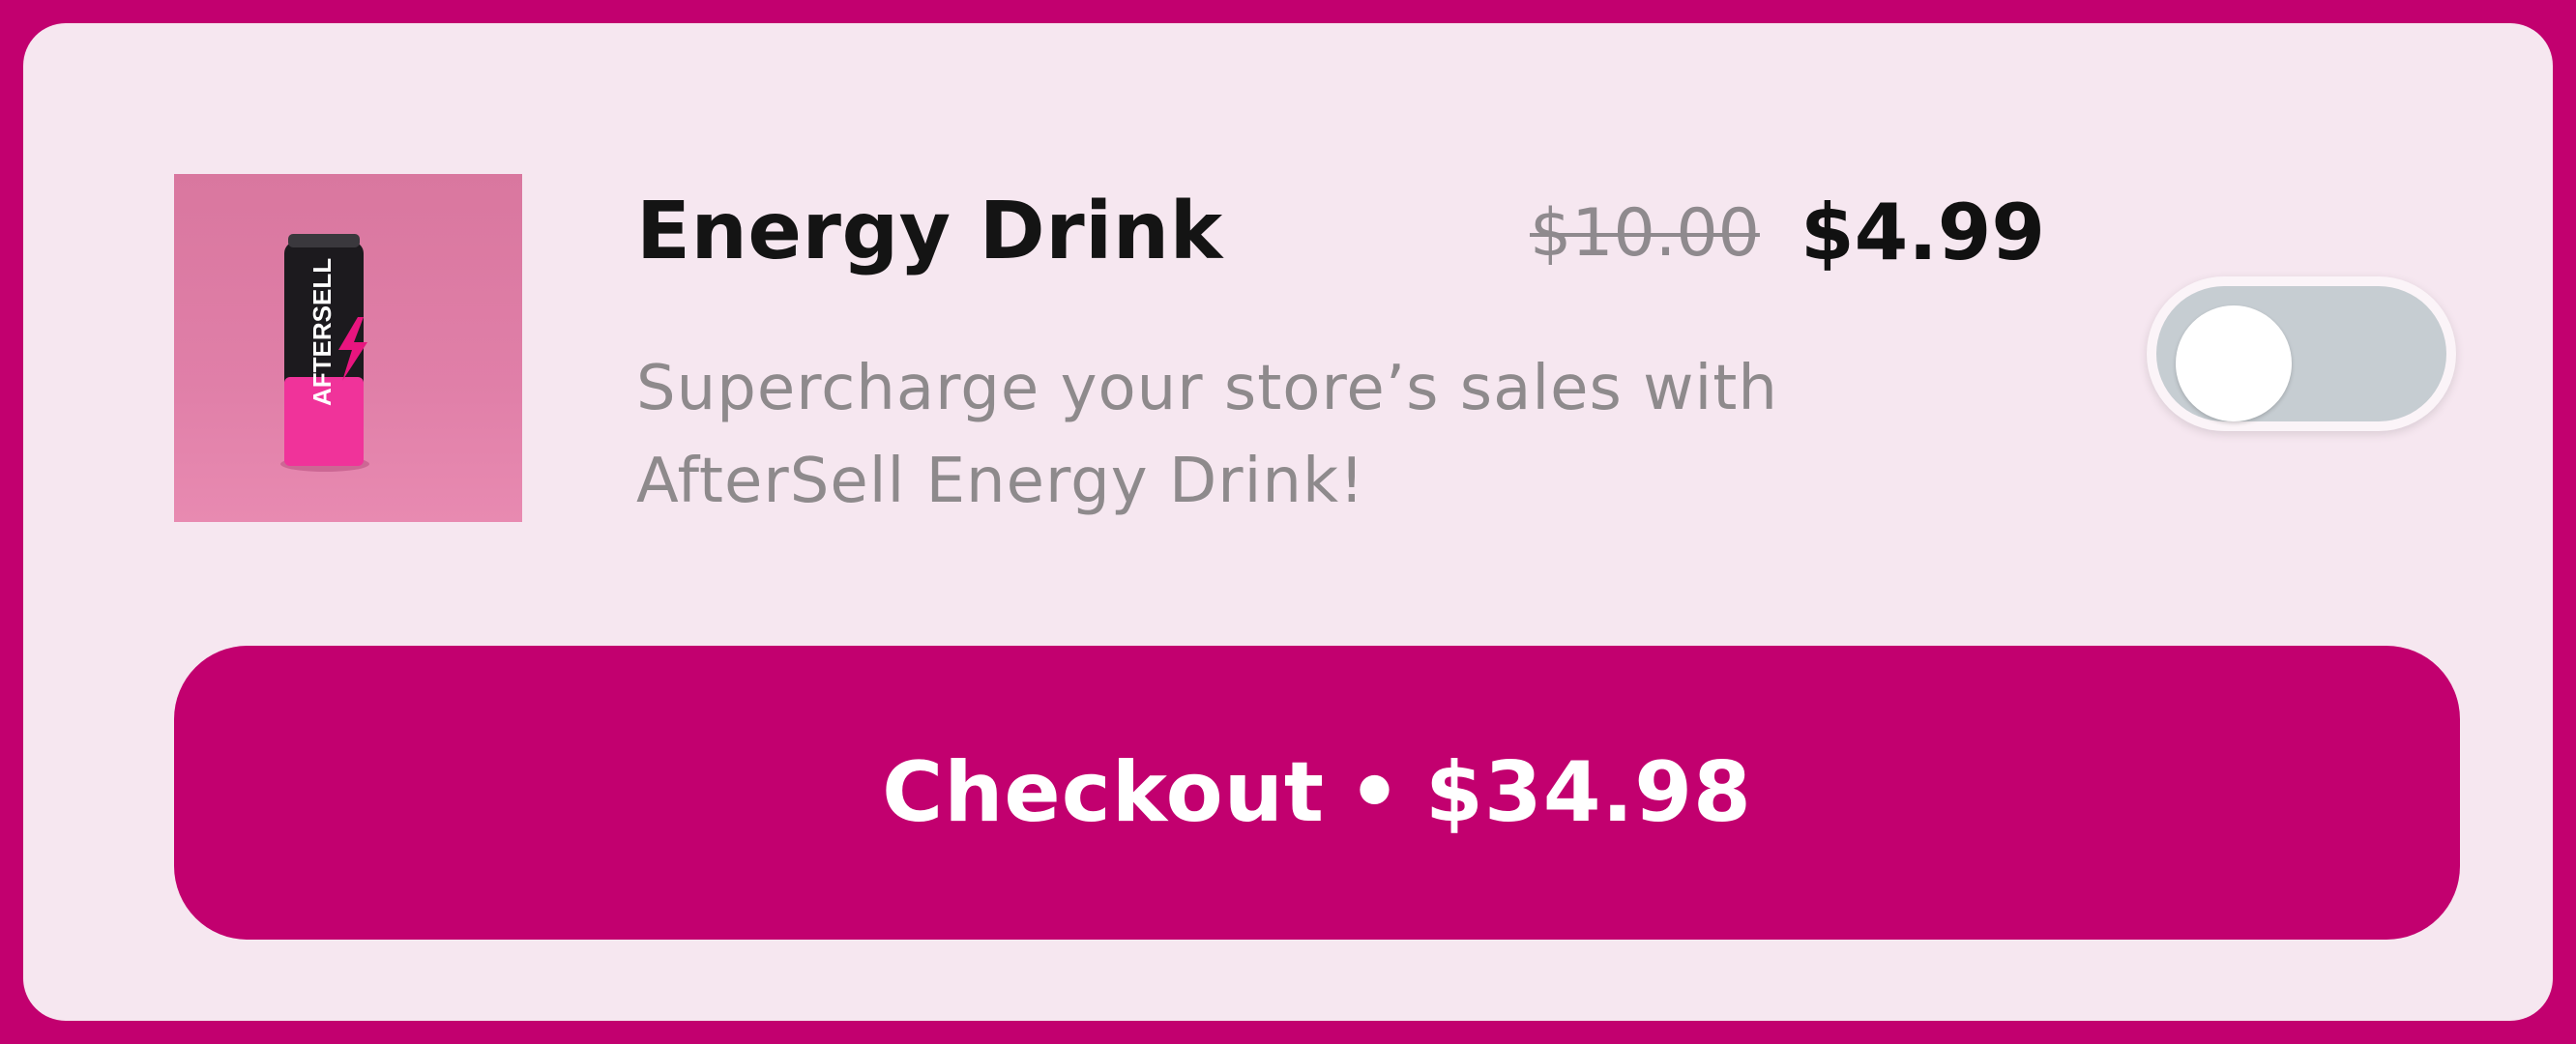  I want to click on product-title: Energy Drink, so click(929, 232).